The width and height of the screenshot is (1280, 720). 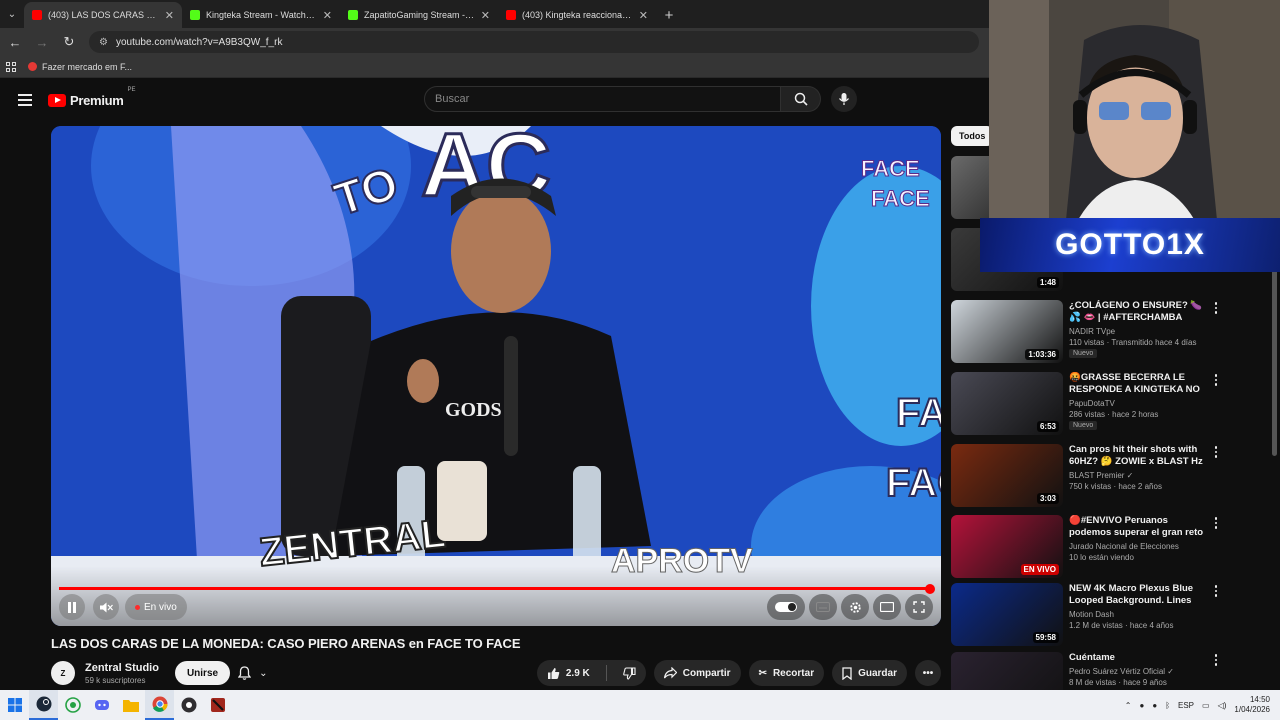 What do you see at coordinates (1186, 705) in the screenshot?
I see `language-indicator: ESP` at bounding box center [1186, 705].